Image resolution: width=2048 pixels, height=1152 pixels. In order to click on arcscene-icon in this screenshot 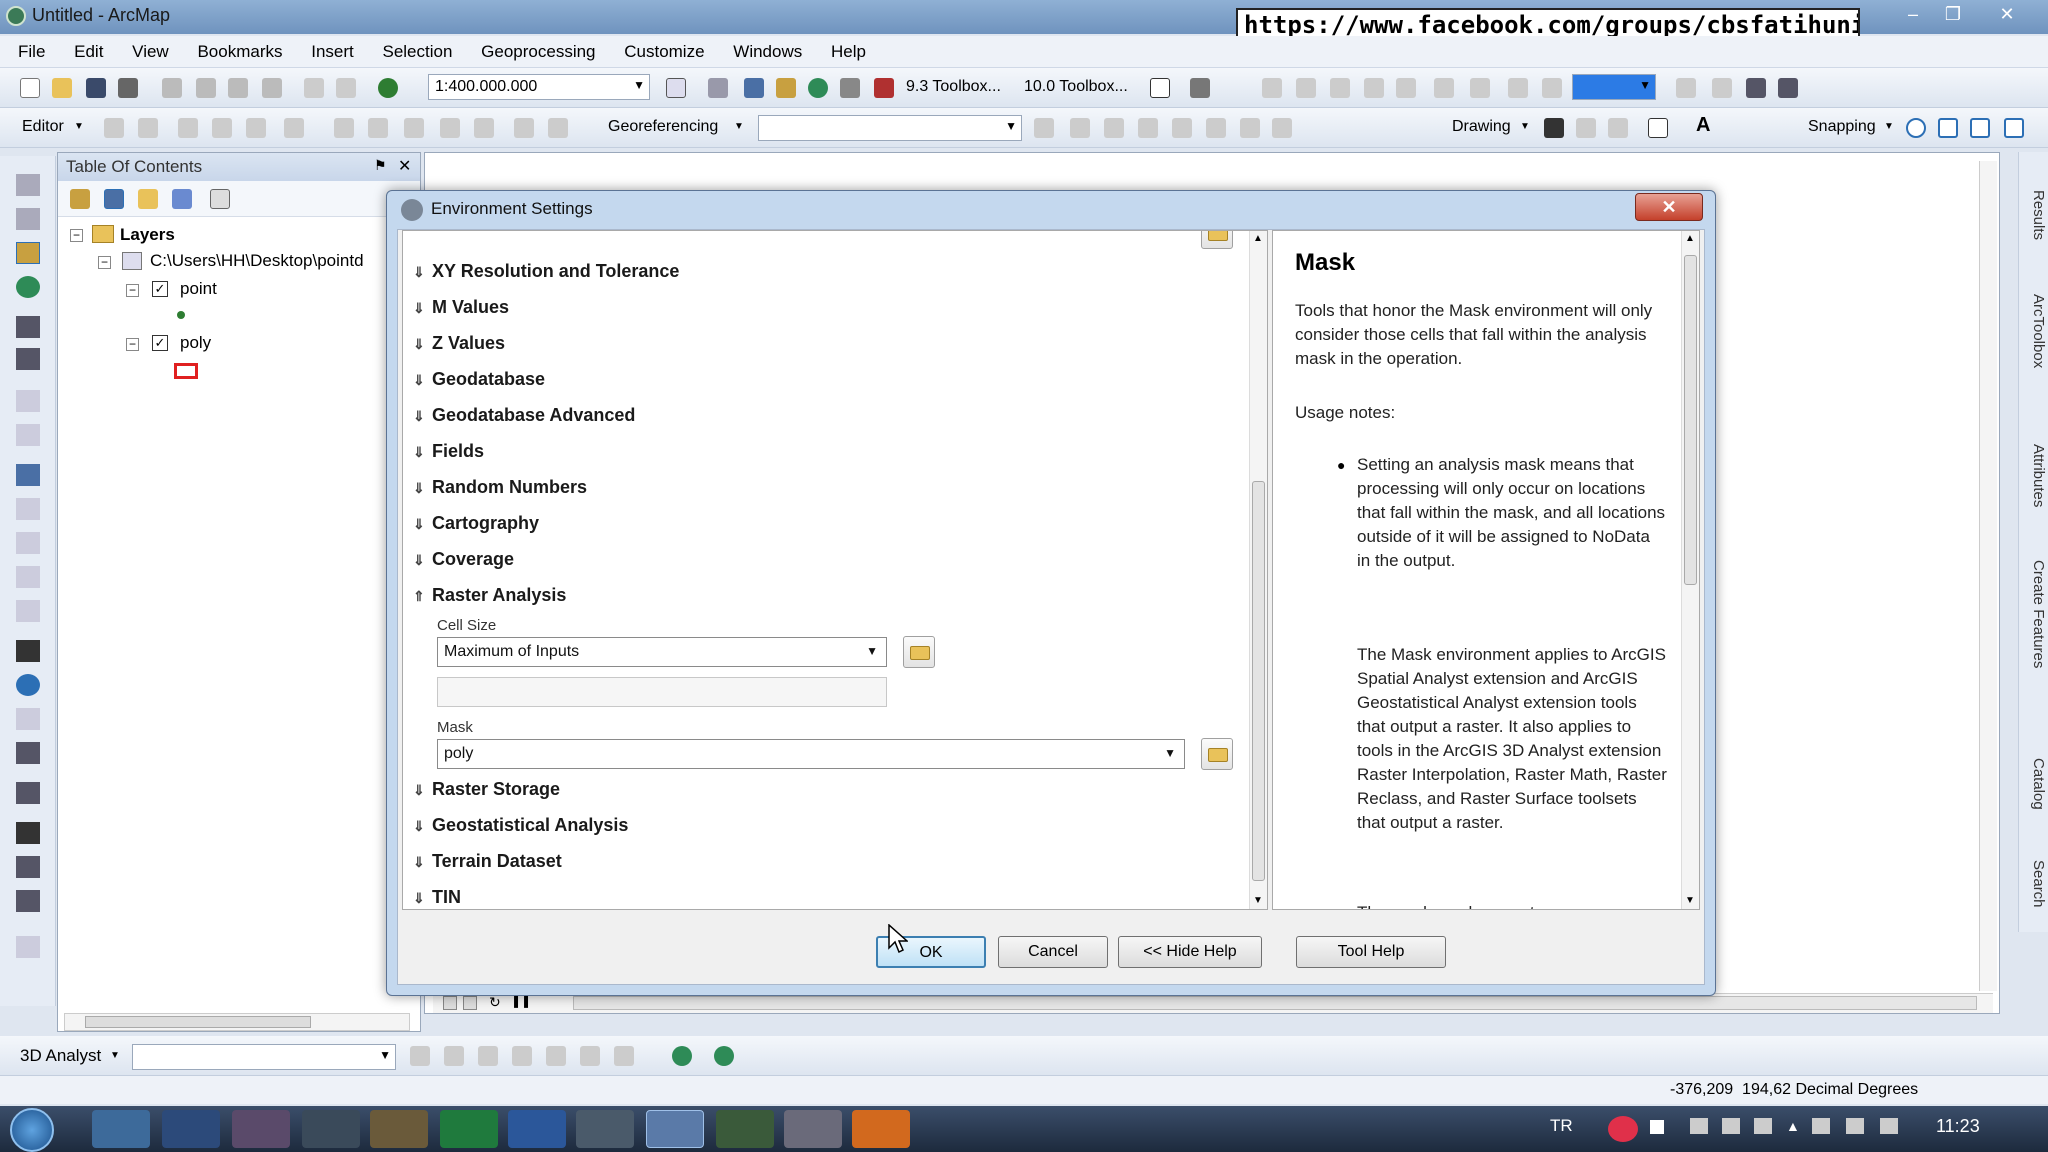, I will do `click(682, 1056)`.